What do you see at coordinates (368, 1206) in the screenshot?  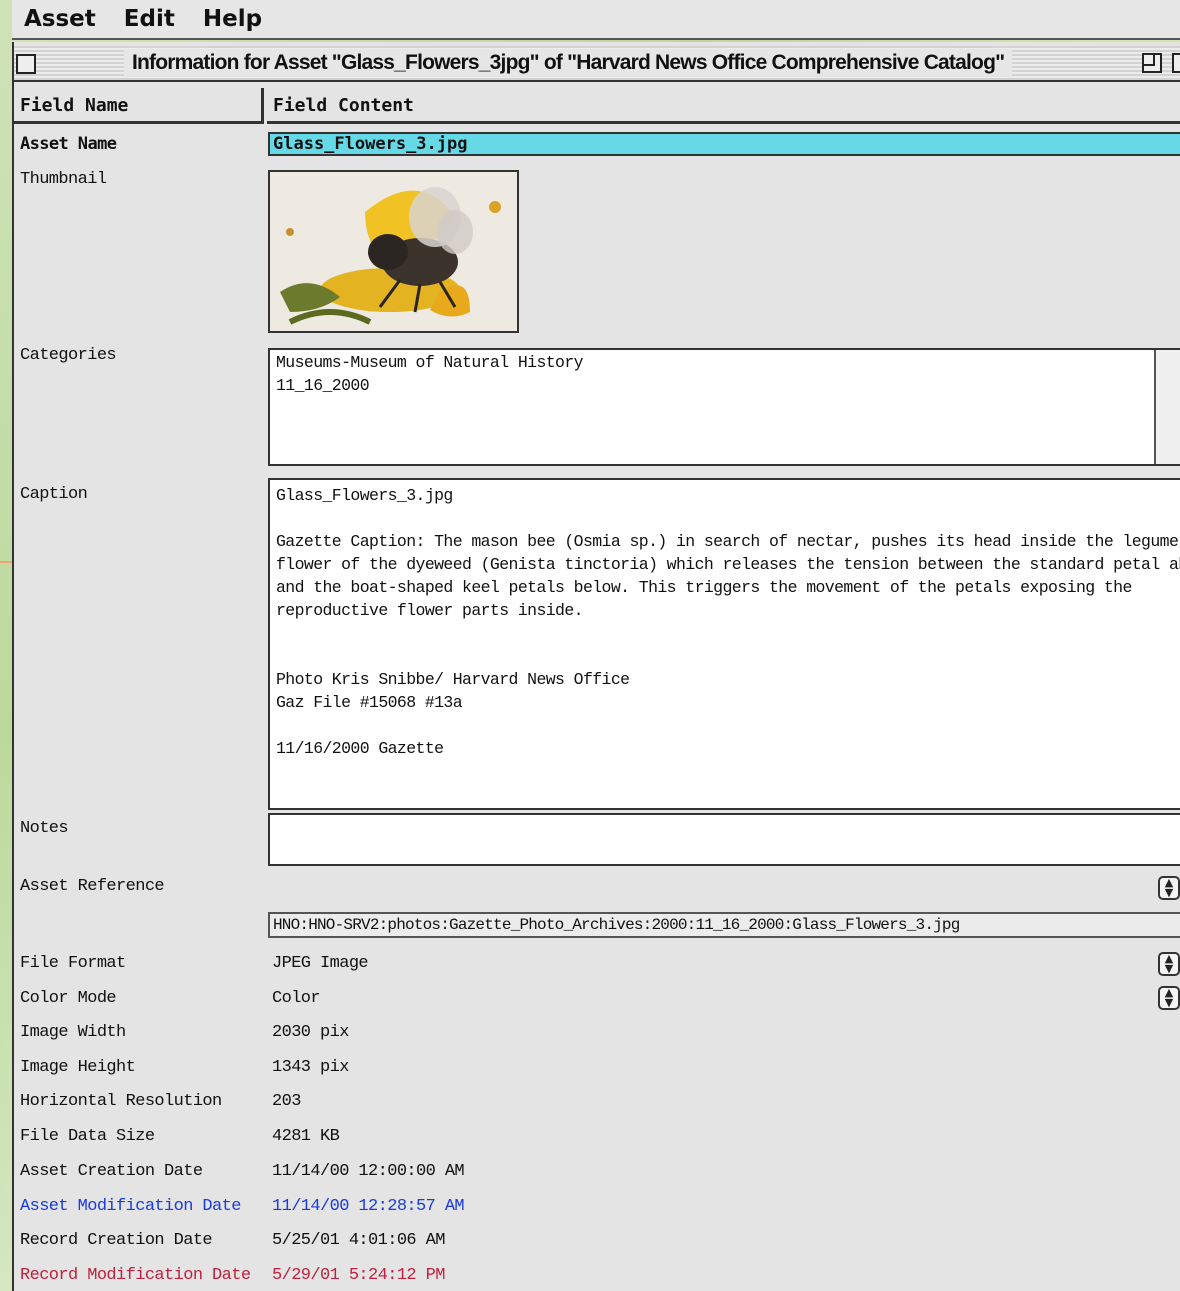 I see `asset-modification-date-value: 11/14/00 12:28:57 AM` at bounding box center [368, 1206].